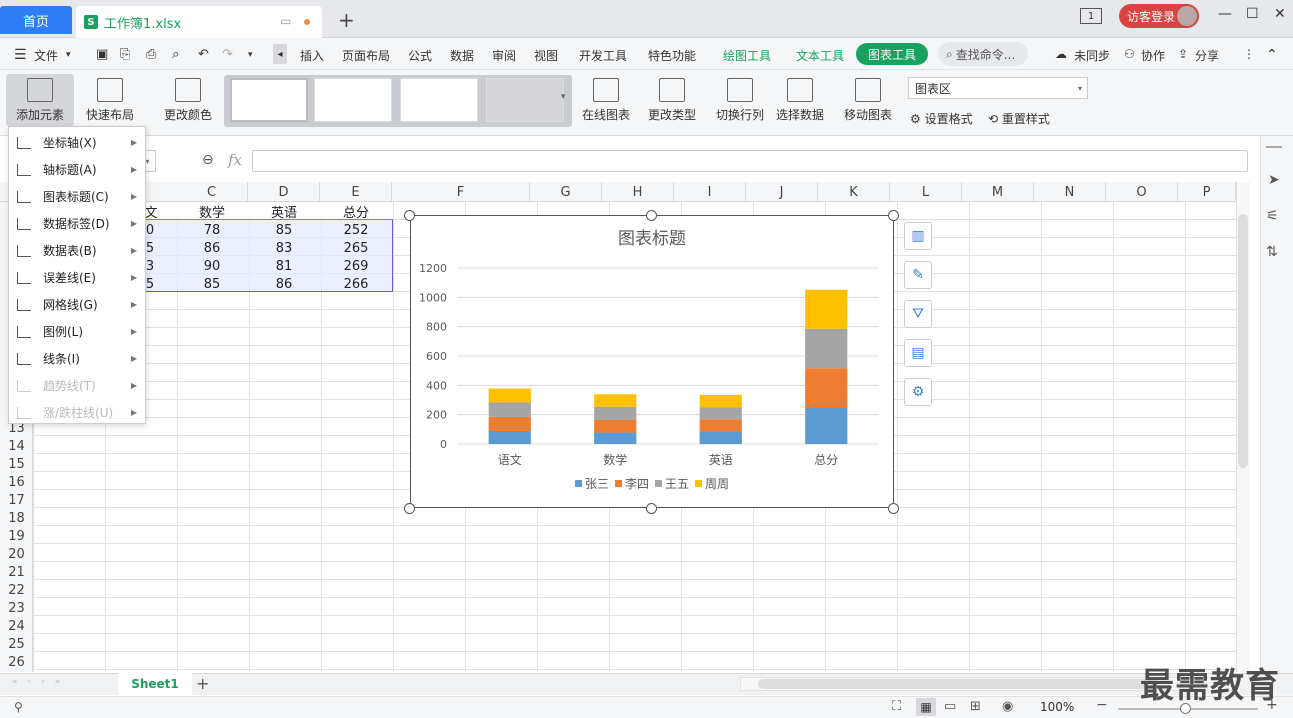 This screenshot has height=718, width=1293. Describe the element at coordinates (199, 22) in the screenshot. I see `workbook-tab: S 工作簿1.xlsx ▭` at that location.